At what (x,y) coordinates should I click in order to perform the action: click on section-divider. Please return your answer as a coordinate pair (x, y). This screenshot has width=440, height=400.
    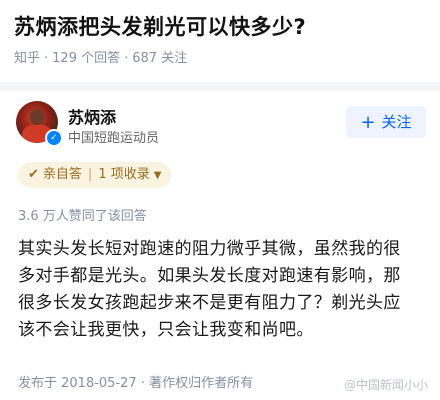
    Looking at the image, I should click on (220, 86).